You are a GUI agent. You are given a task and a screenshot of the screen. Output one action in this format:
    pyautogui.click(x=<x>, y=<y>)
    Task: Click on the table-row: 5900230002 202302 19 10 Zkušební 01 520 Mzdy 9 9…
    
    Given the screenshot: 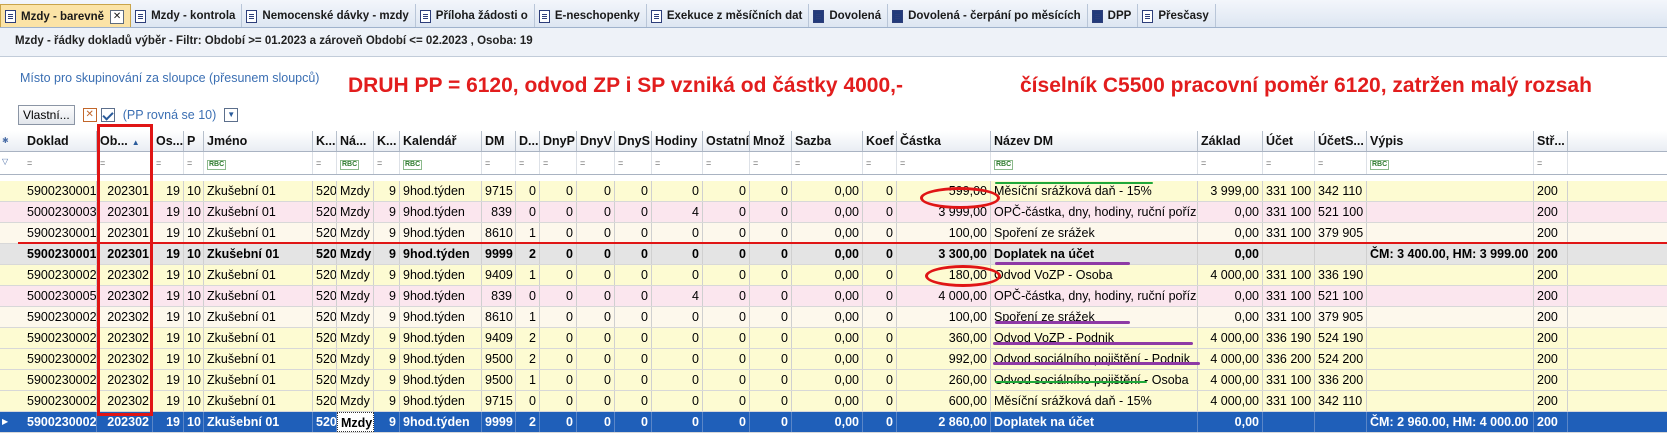 What is the action you would take?
    pyautogui.click(x=833, y=317)
    